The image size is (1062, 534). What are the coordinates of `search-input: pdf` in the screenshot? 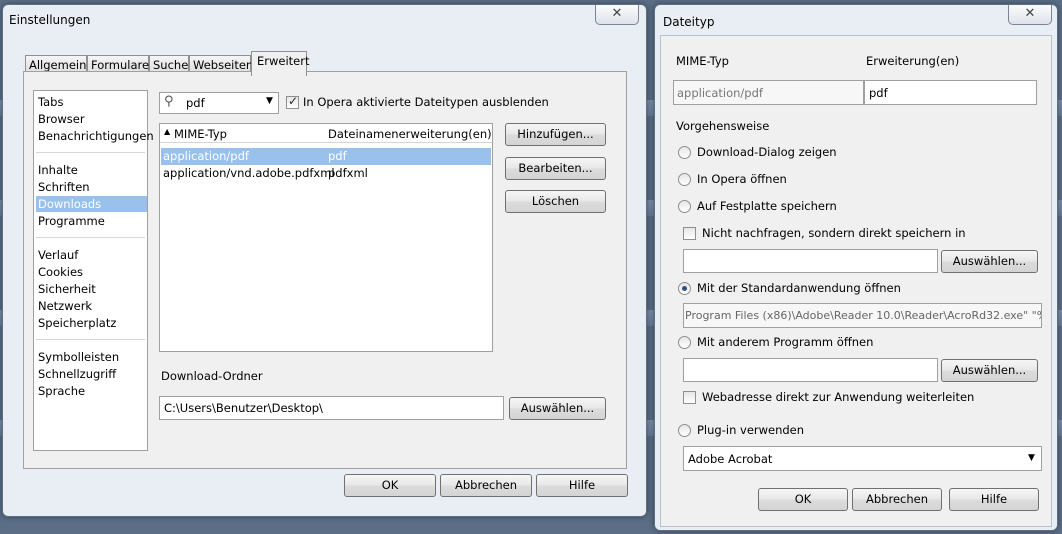 It's located at (195, 103).